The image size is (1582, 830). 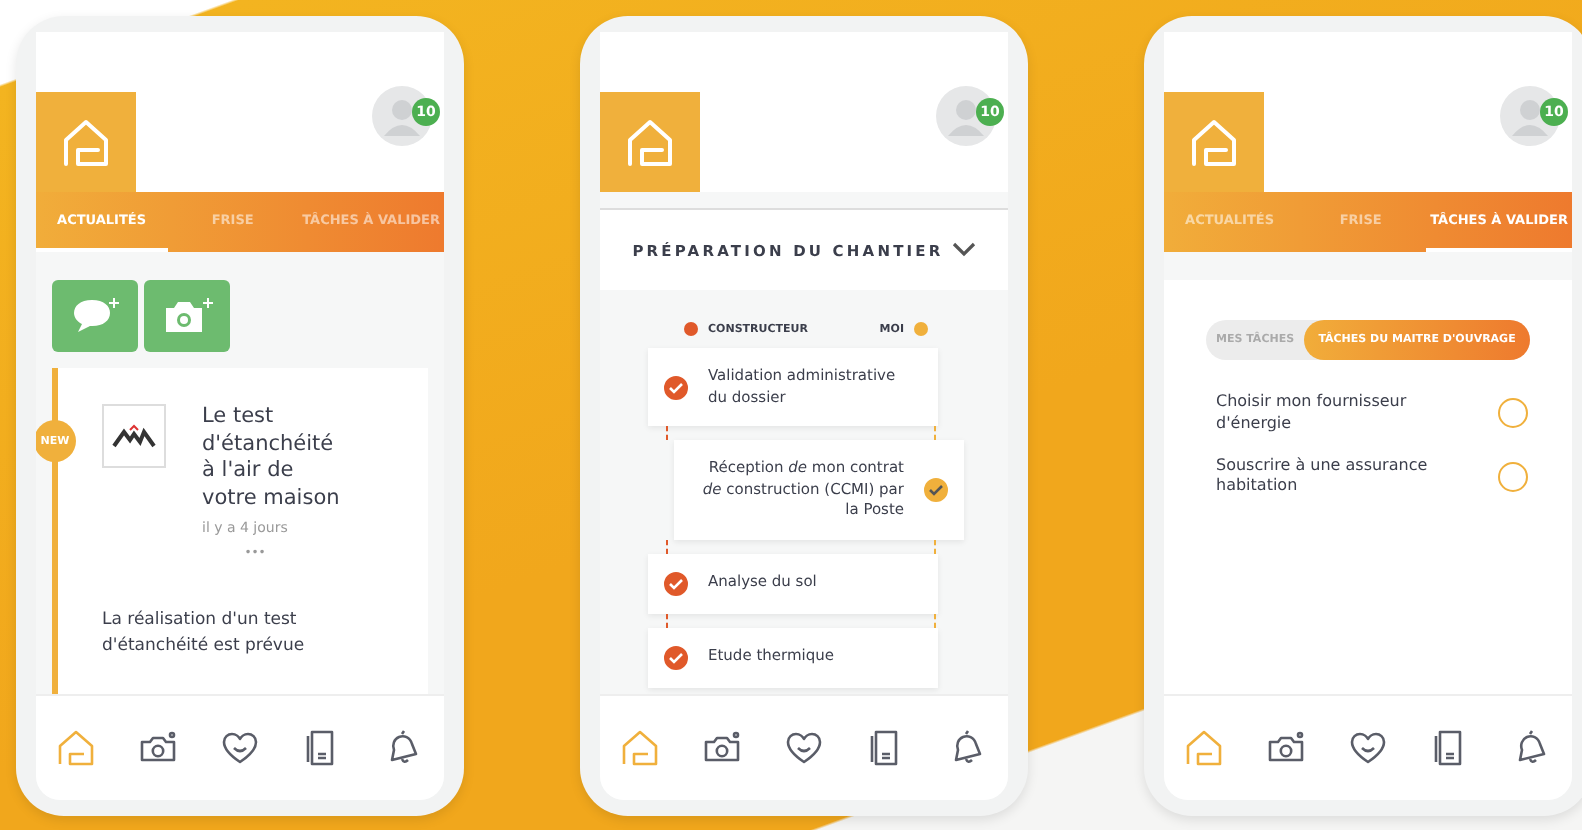 What do you see at coordinates (134, 436) in the screenshot?
I see `company-logo` at bounding box center [134, 436].